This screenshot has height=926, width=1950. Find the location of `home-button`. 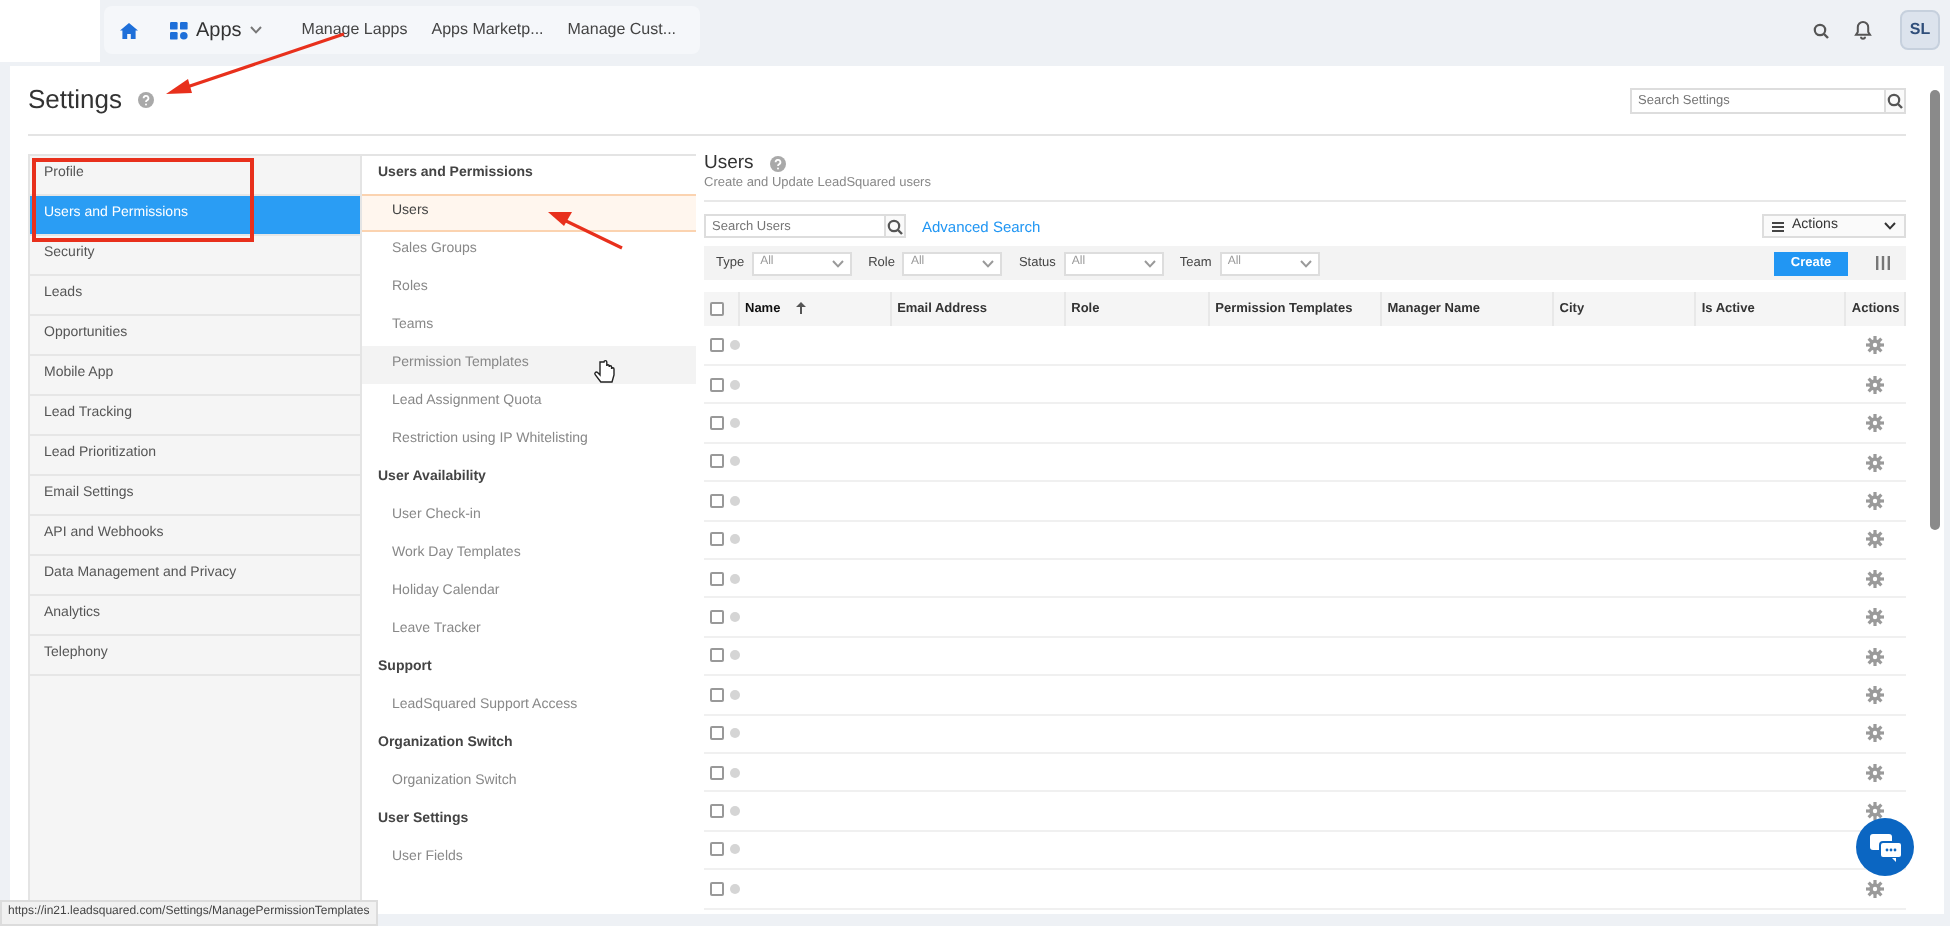

home-button is located at coordinates (129, 30).